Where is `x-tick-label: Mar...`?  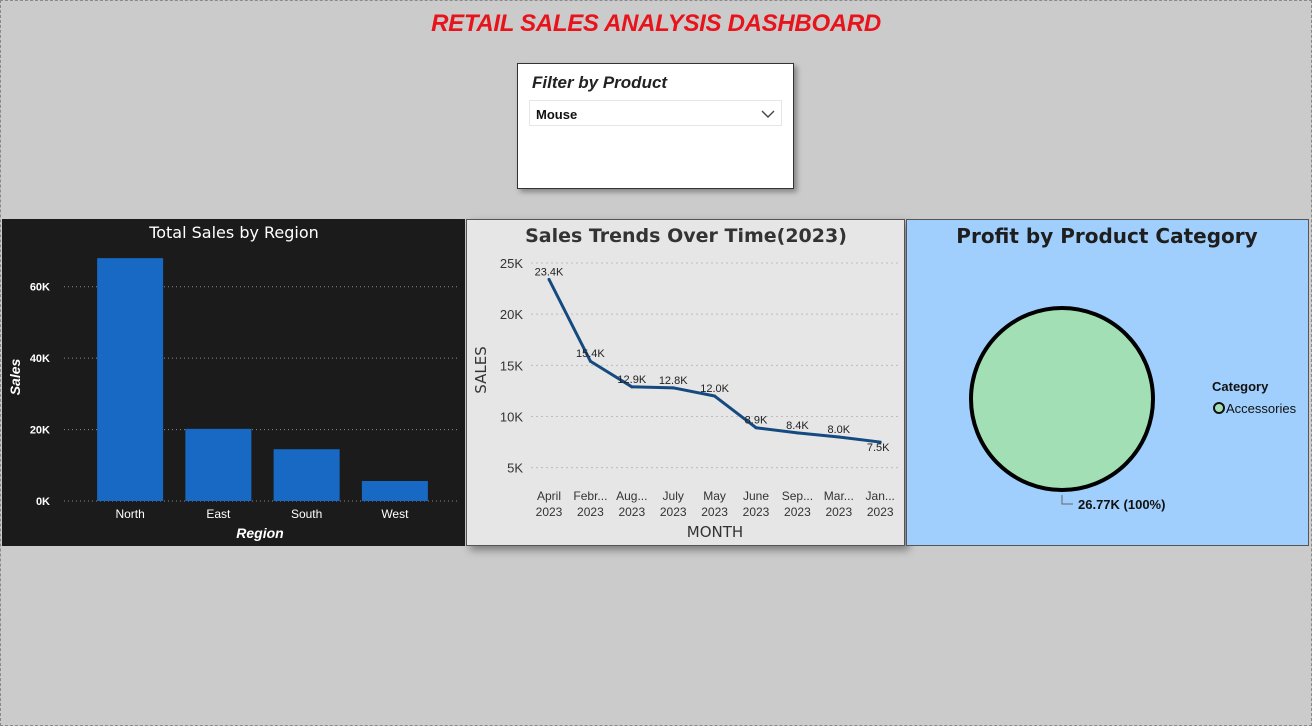 x-tick-label: Mar... is located at coordinates (839, 496).